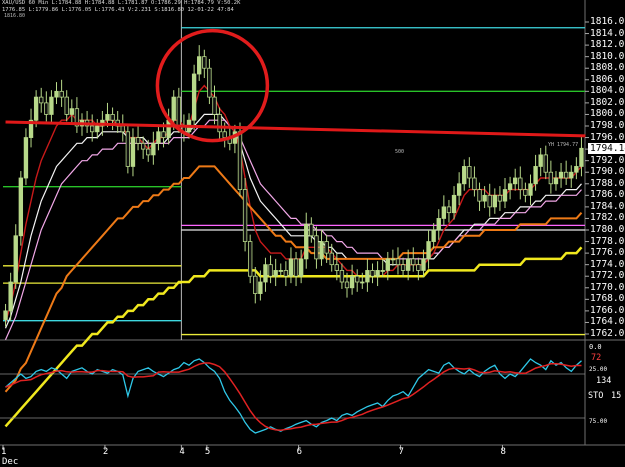 Image resolution: width=625 pixels, height=467 pixels. I want to click on y-tick-label: 1812.00, so click(607, 45).